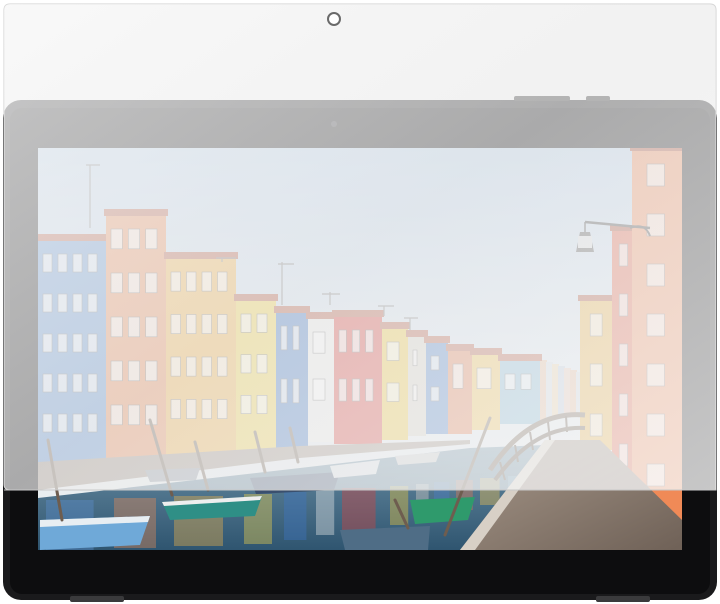 The width and height of the screenshot is (720, 604). I want to click on camera-cutout-icon, so click(334, 19).